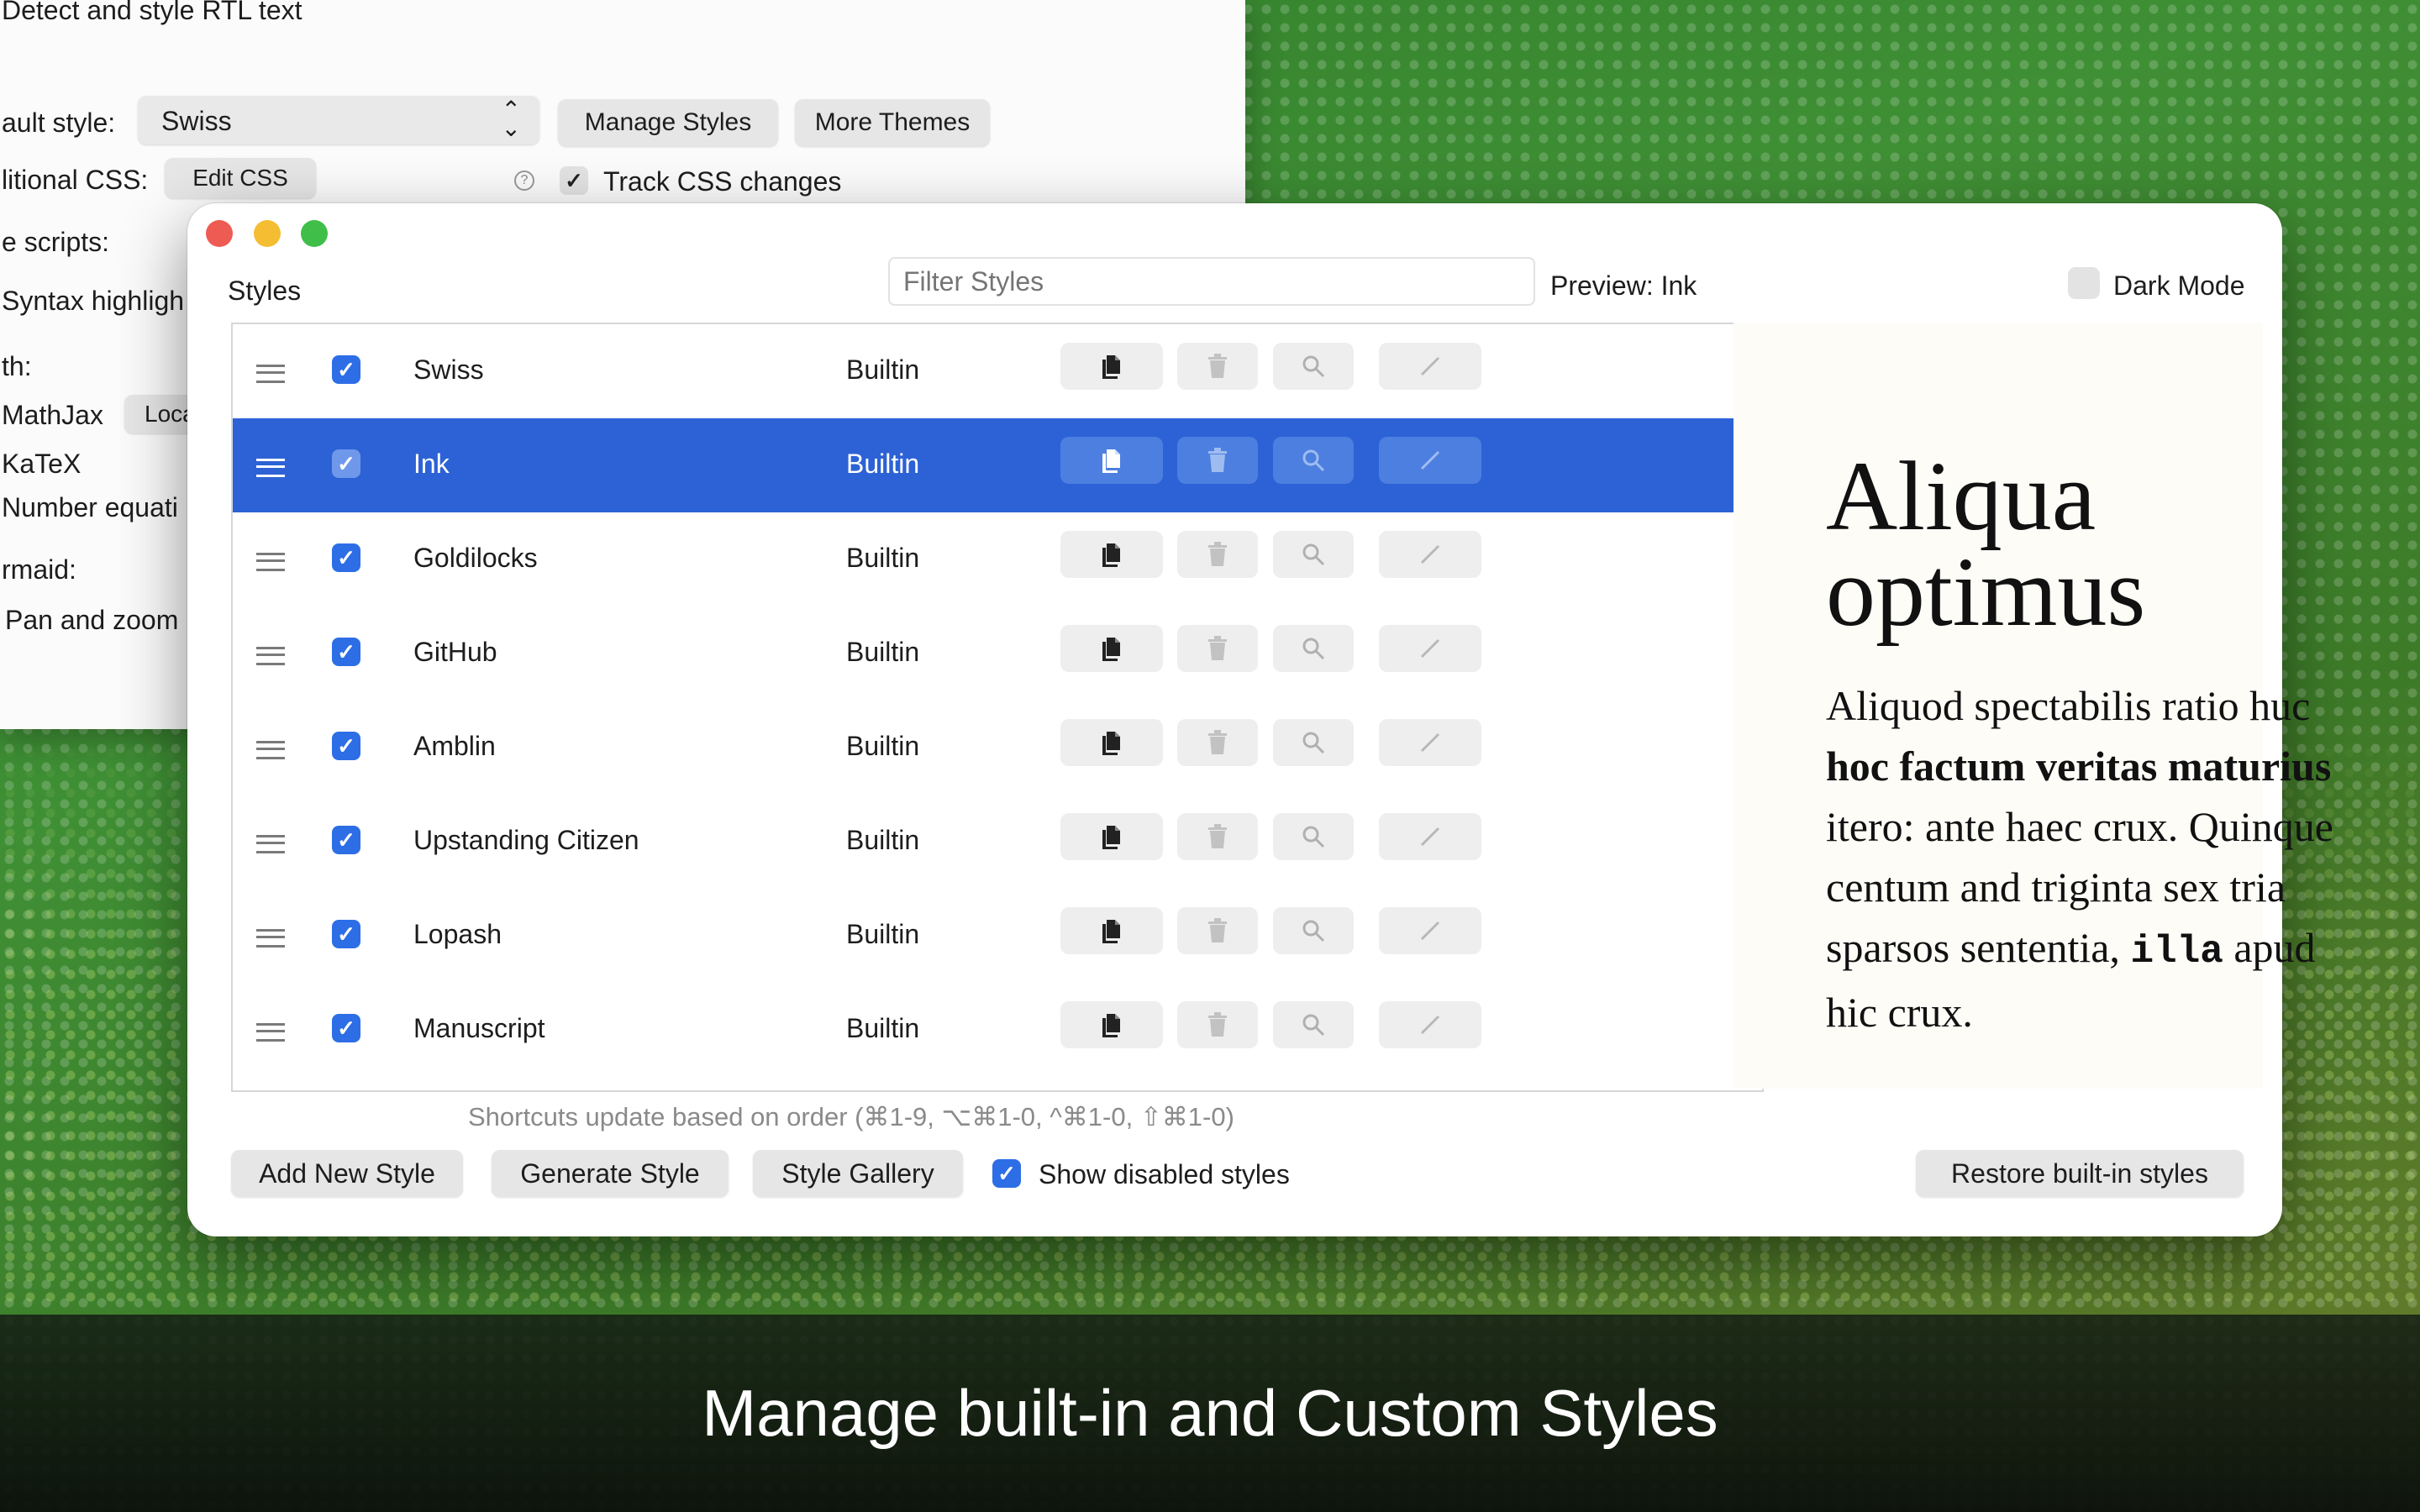 This screenshot has width=2420, height=1512. Describe the element at coordinates (858, 1173) in the screenshot. I see `style-gallery-button: Style Gallery` at that location.